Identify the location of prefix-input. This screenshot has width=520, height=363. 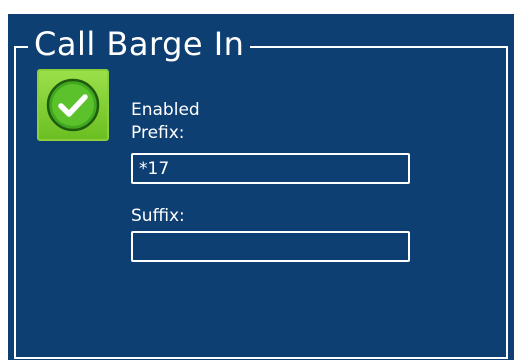
(270, 168).